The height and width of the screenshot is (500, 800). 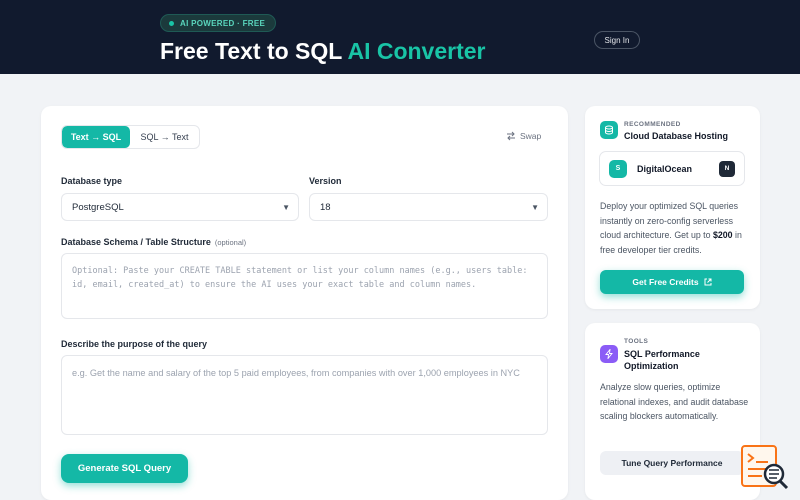 What do you see at coordinates (652, 124) in the screenshot?
I see `hosting-eyebrow: RECOMMENDED` at bounding box center [652, 124].